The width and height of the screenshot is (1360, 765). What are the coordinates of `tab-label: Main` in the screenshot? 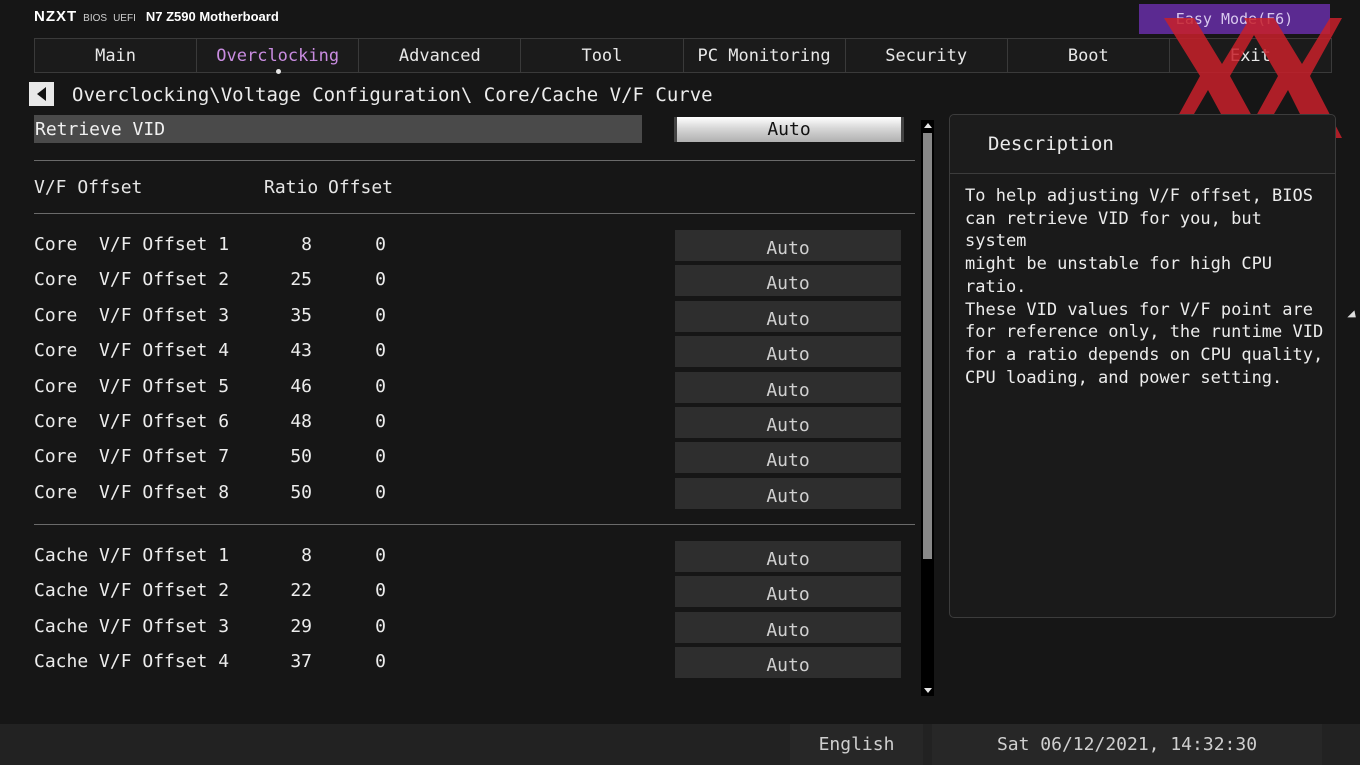 It's located at (116, 55).